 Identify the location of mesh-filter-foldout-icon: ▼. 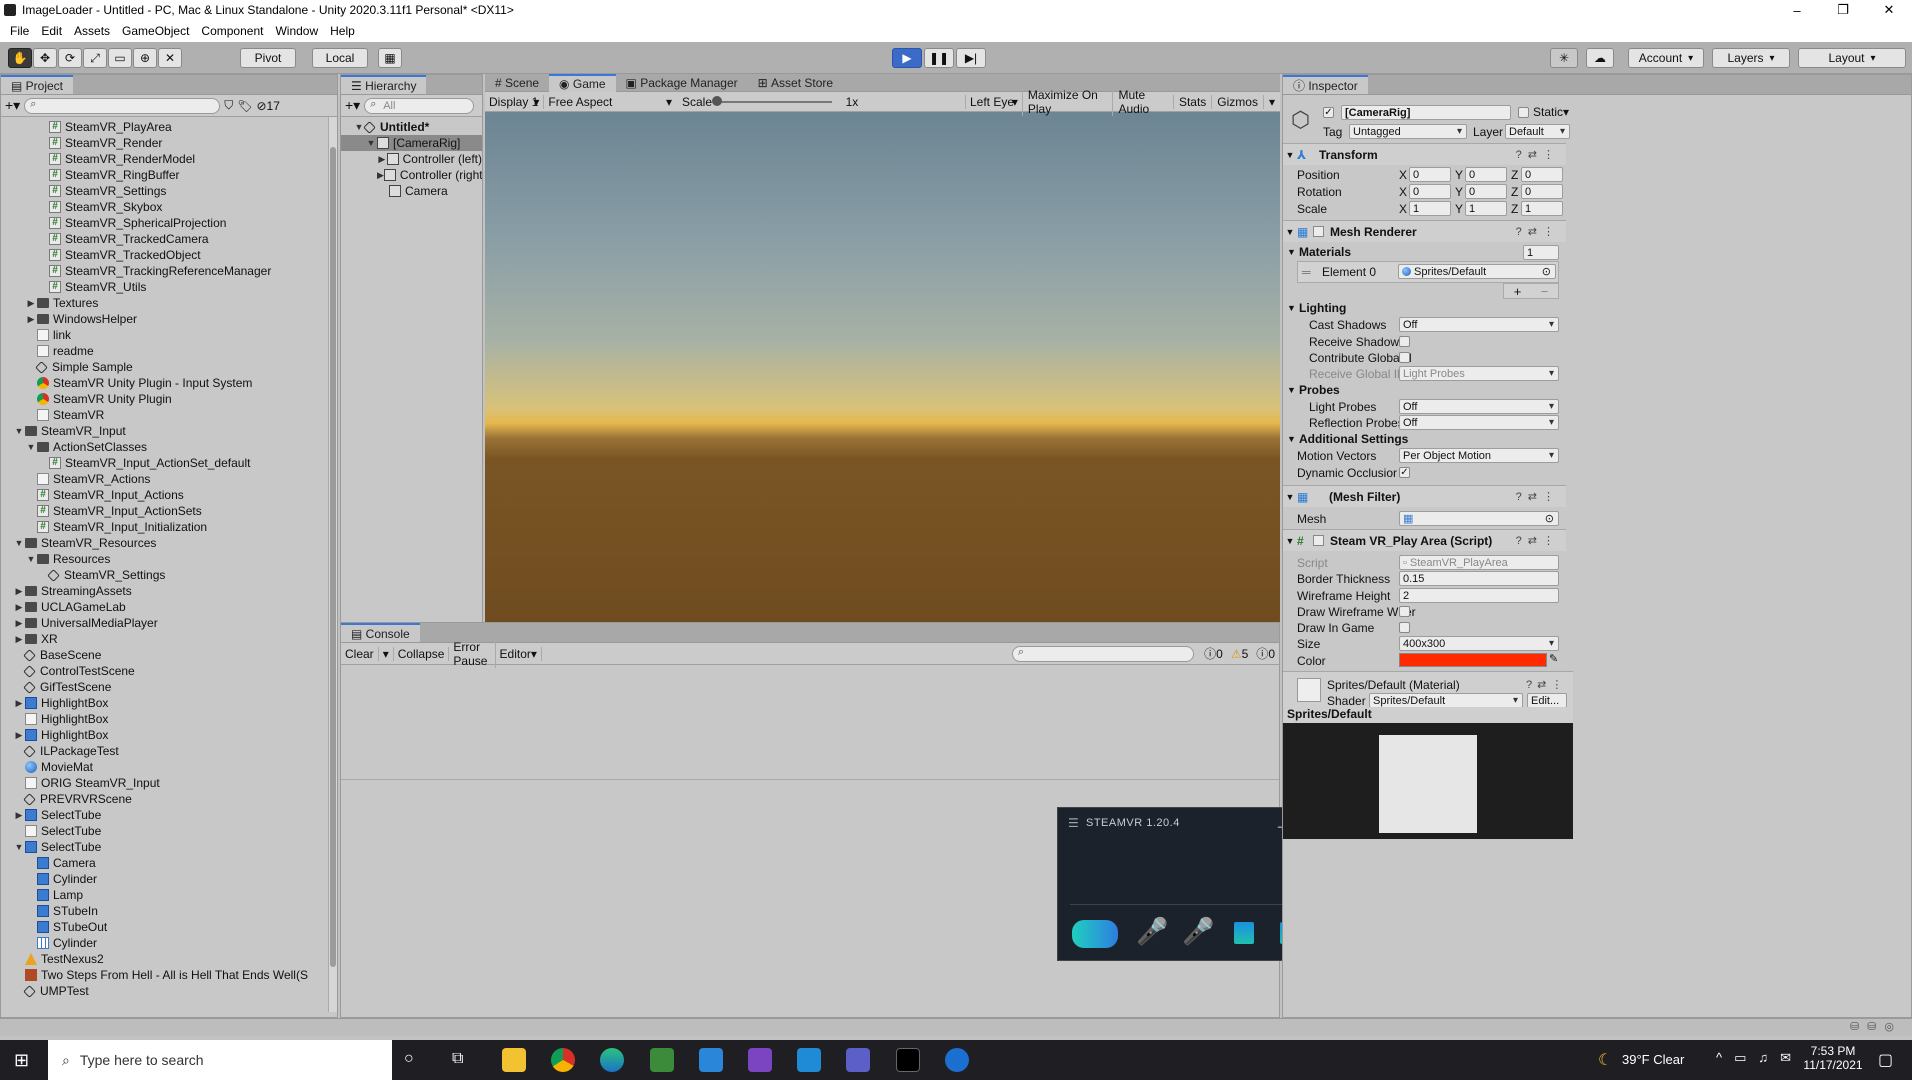
(1290, 497).